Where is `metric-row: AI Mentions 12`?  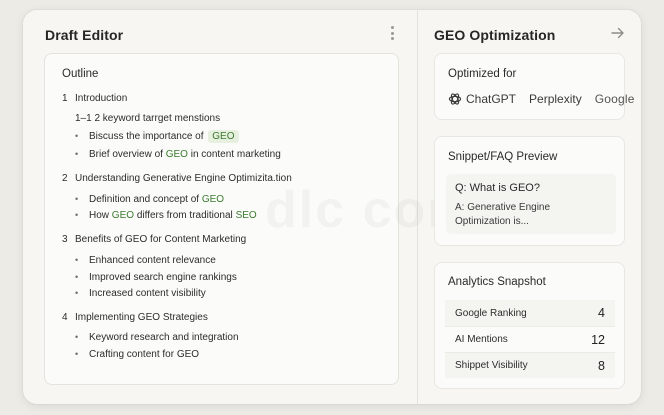 metric-row: AI Mentions 12 is located at coordinates (530, 339).